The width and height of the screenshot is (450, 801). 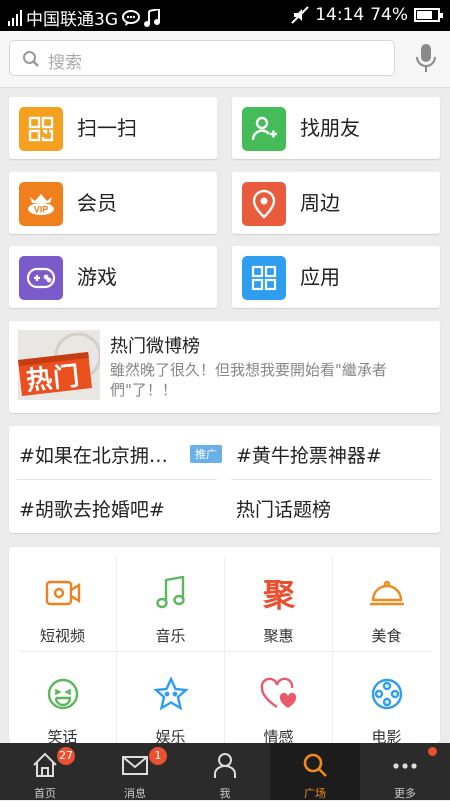 What do you see at coordinates (300, 15) in the screenshot?
I see `mute-icon` at bounding box center [300, 15].